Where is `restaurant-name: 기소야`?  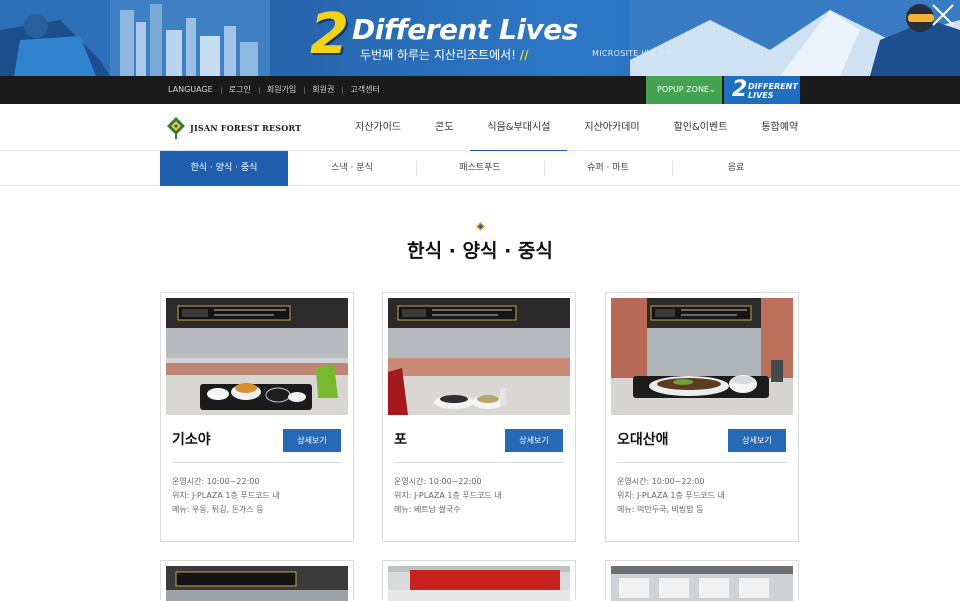 restaurant-name: 기소야 is located at coordinates (191, 440).